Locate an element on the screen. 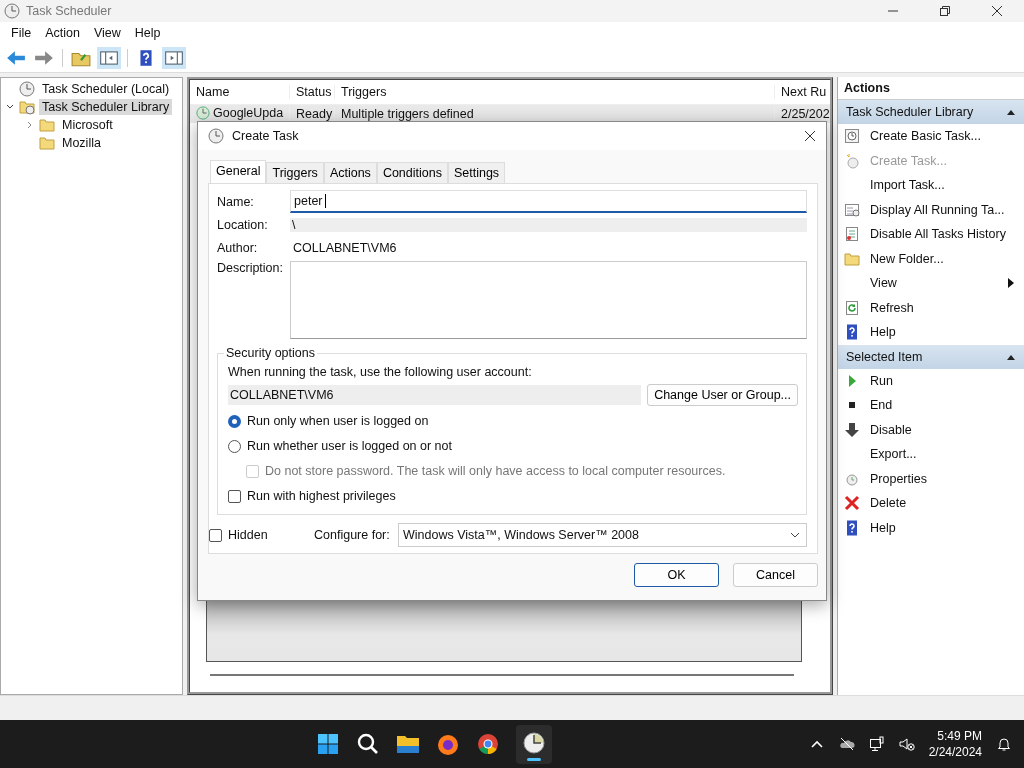 The height and width of the screenshot is (768, 1024). command-link: Disable is located at coordinates (891, 429).